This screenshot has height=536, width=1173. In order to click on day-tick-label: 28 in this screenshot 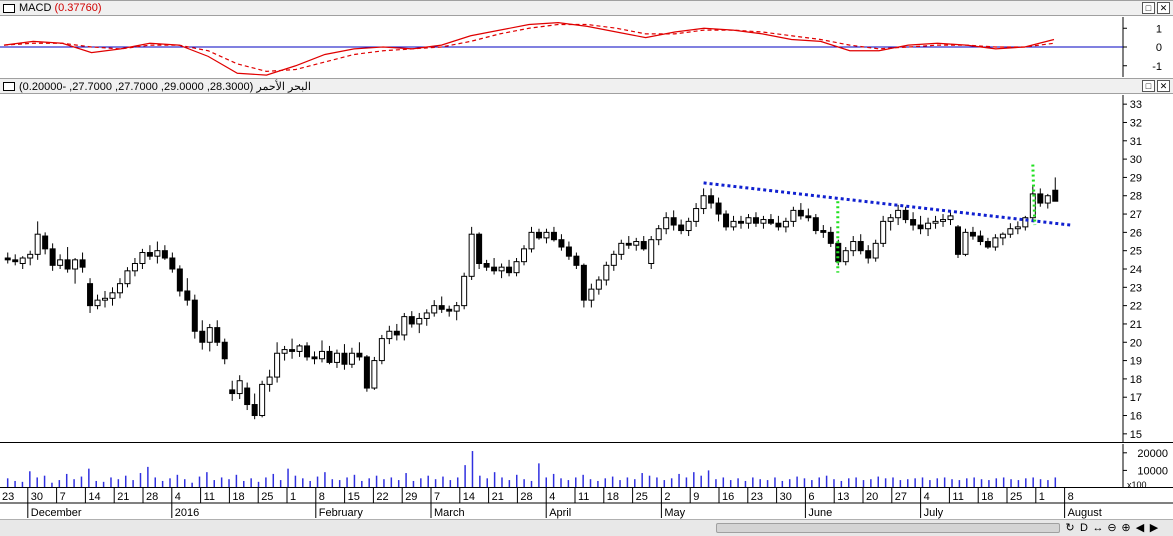, I will do `click(152, 497)`.